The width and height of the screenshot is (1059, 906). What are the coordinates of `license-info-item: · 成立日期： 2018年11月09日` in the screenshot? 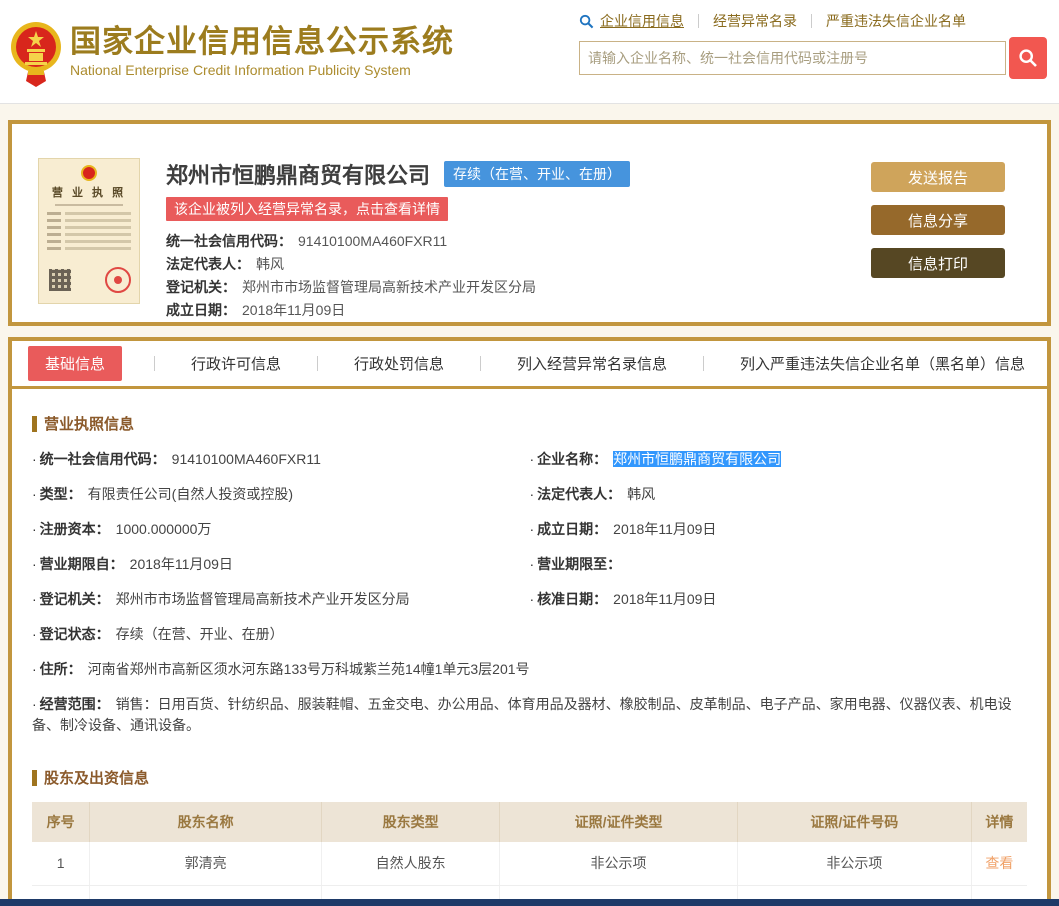 It's located at (779, 529).